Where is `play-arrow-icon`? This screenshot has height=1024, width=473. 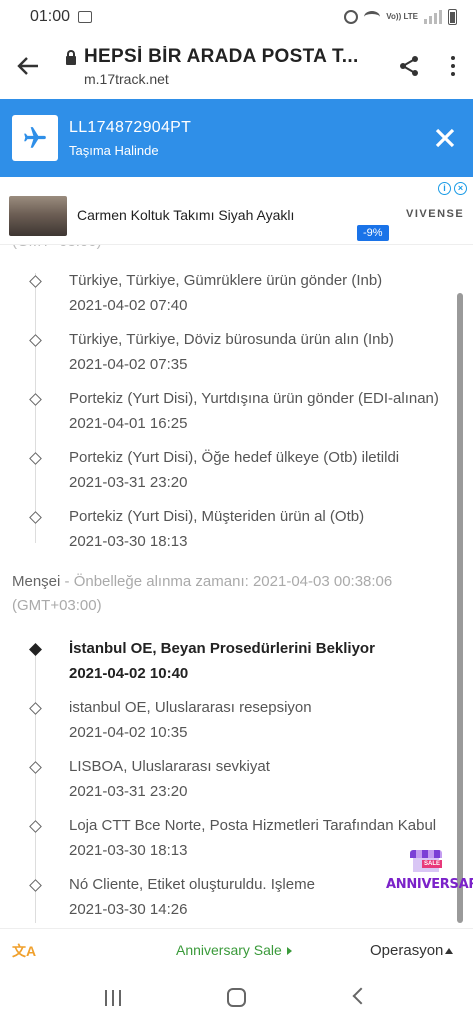 play-arrow-icon is located at coordinates (289, 951).